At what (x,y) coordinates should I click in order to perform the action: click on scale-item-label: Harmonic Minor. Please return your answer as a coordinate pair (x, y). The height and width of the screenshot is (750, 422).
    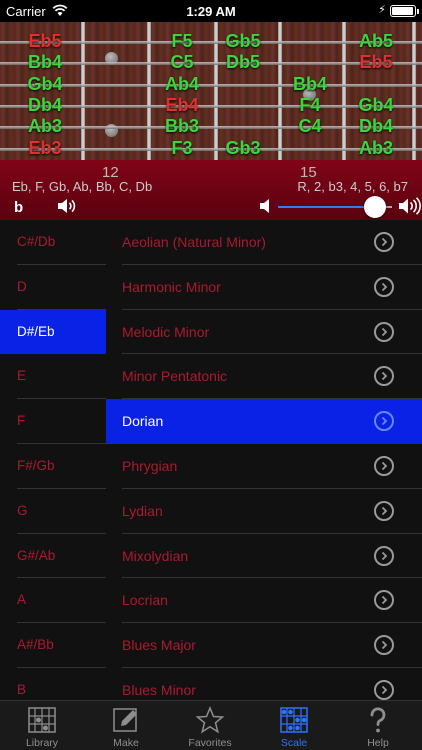
    Looking at the image, I should click on (171, 286).